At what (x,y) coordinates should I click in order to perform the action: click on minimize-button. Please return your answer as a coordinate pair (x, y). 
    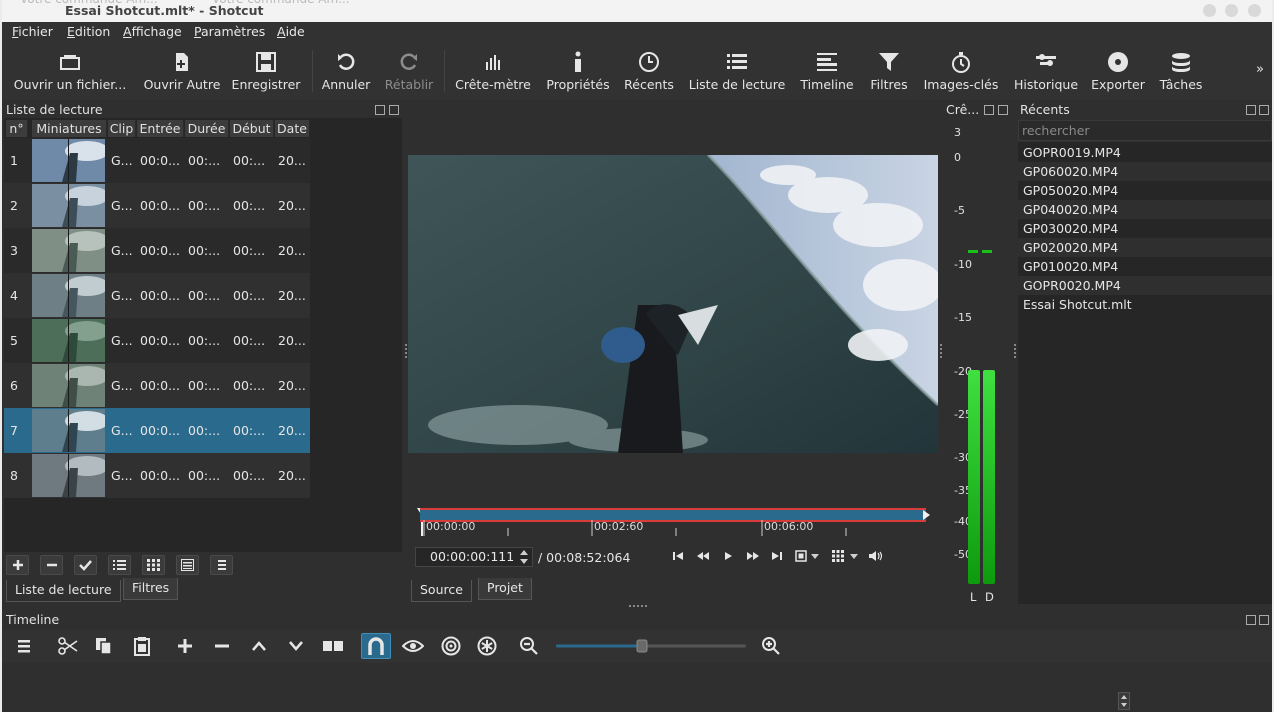
    Looking at the image, I should click on (1209, 10).